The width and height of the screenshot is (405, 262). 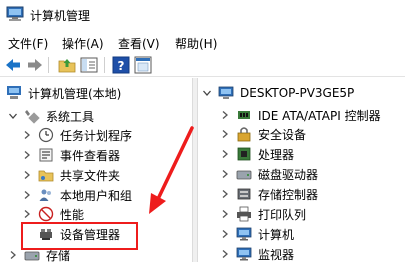 I want to click on device-category-ide: IDE ATA/ATAPI 控制器, so click(x=300, y=115).